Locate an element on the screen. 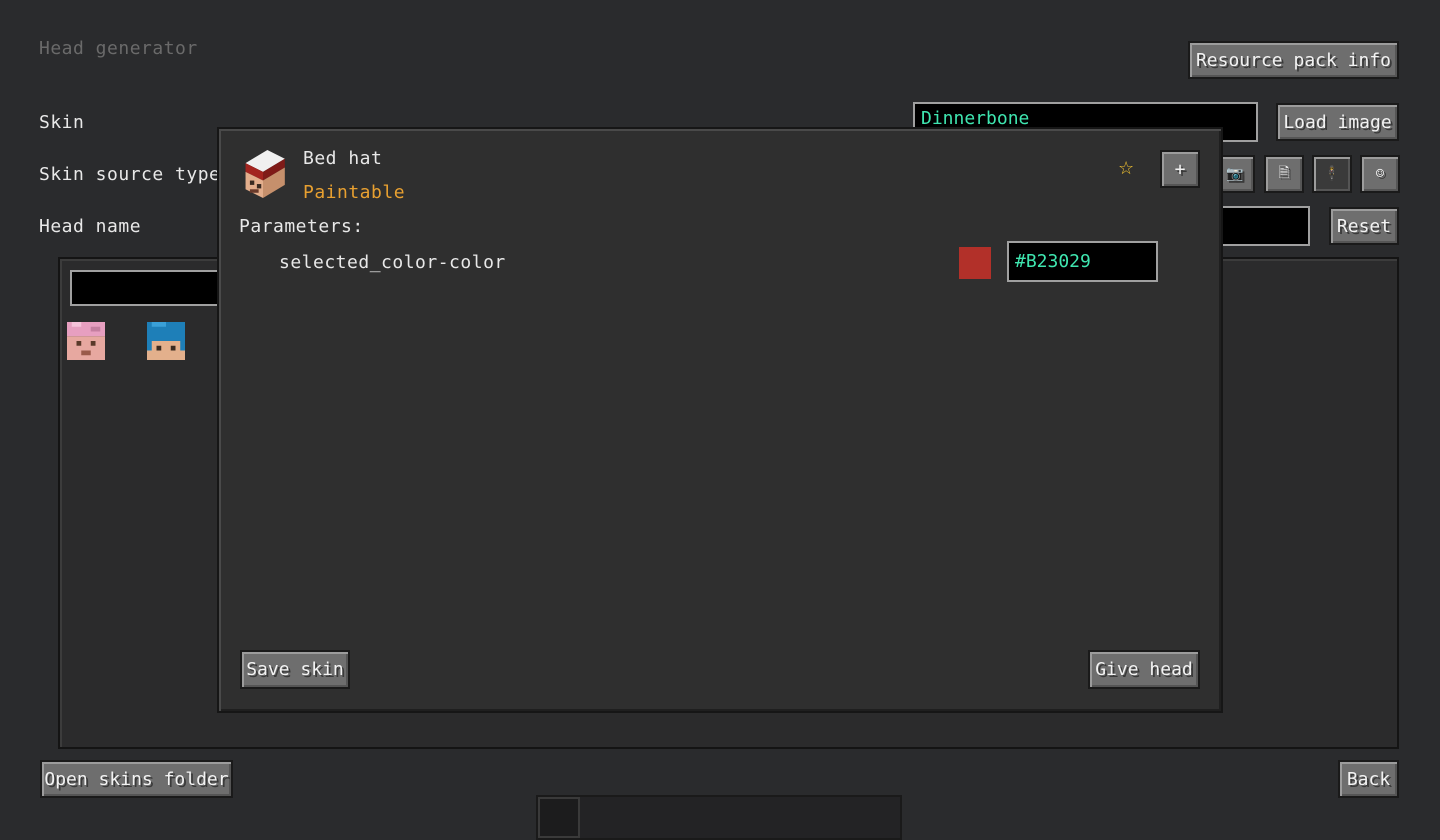 The width and height of the screenshot is (1440, 840). back-button: Back is located at coordinates (1368, 779).